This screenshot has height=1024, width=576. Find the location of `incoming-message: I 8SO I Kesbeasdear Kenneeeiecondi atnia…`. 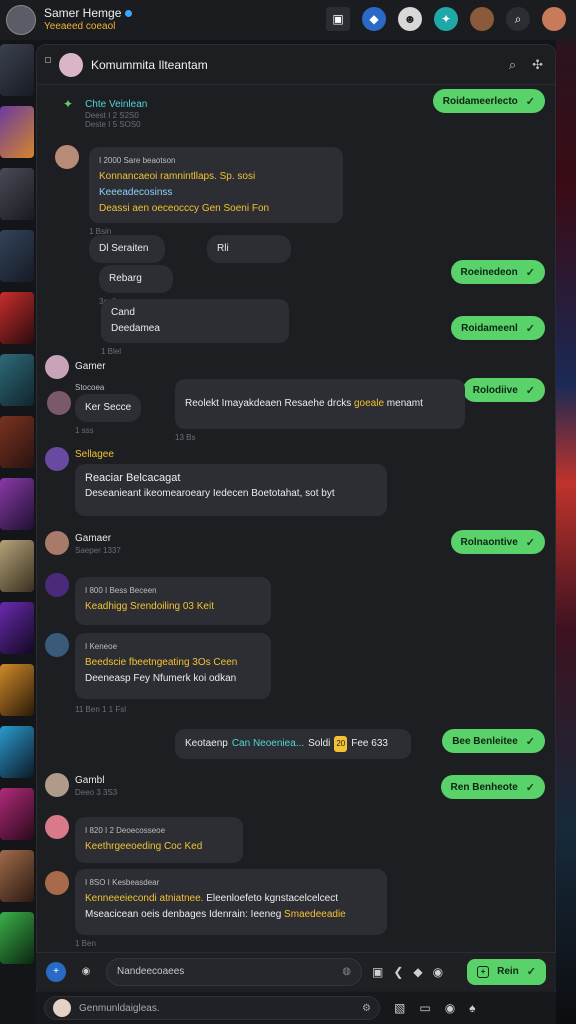

incoming-message: I 8SO I Kesbeasdear Kenneeeiecondi atnia… is located at coordinates (231, 908).